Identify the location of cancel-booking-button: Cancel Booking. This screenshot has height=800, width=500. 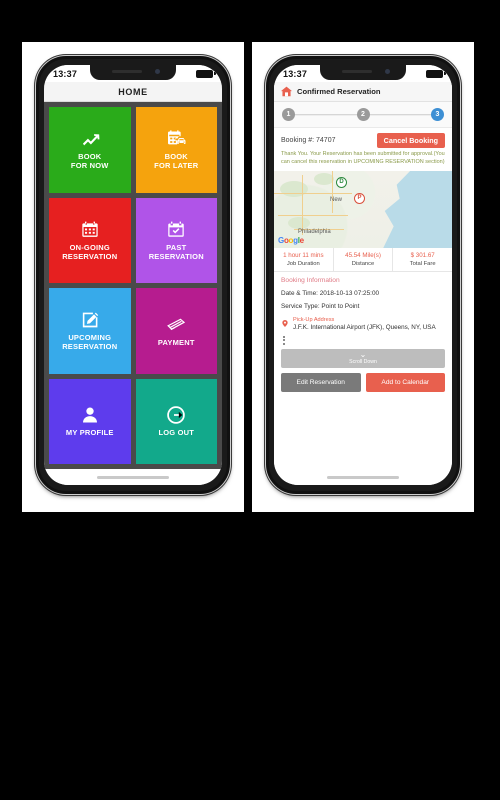
(410, 140).